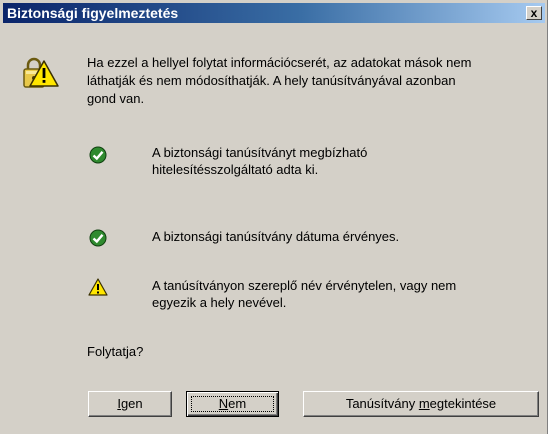 The image size is (551, 434). What do you see at coordinates (235, 169) in the screenshot?
I see `check-1-line-2: hitelesítésszolgáltató adta ki.` at bounding box center [235, 169].